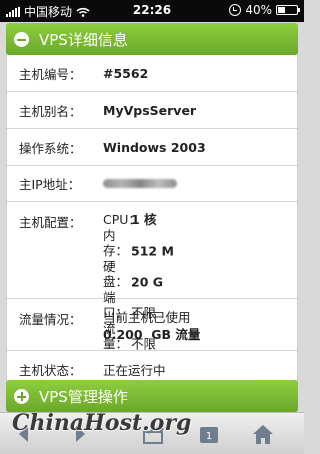  I want to click on status-bar: 中国移动 22:26 40%, so click(152, 11).